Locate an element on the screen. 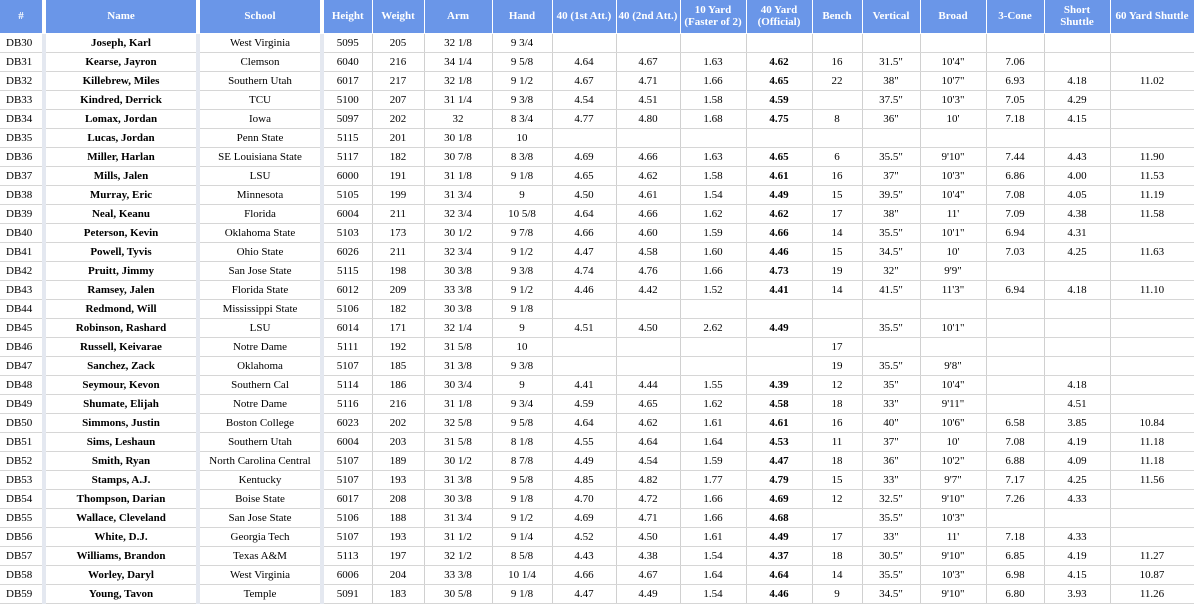  bench-reps-cell: 18 is located at coordinates (837, 556).